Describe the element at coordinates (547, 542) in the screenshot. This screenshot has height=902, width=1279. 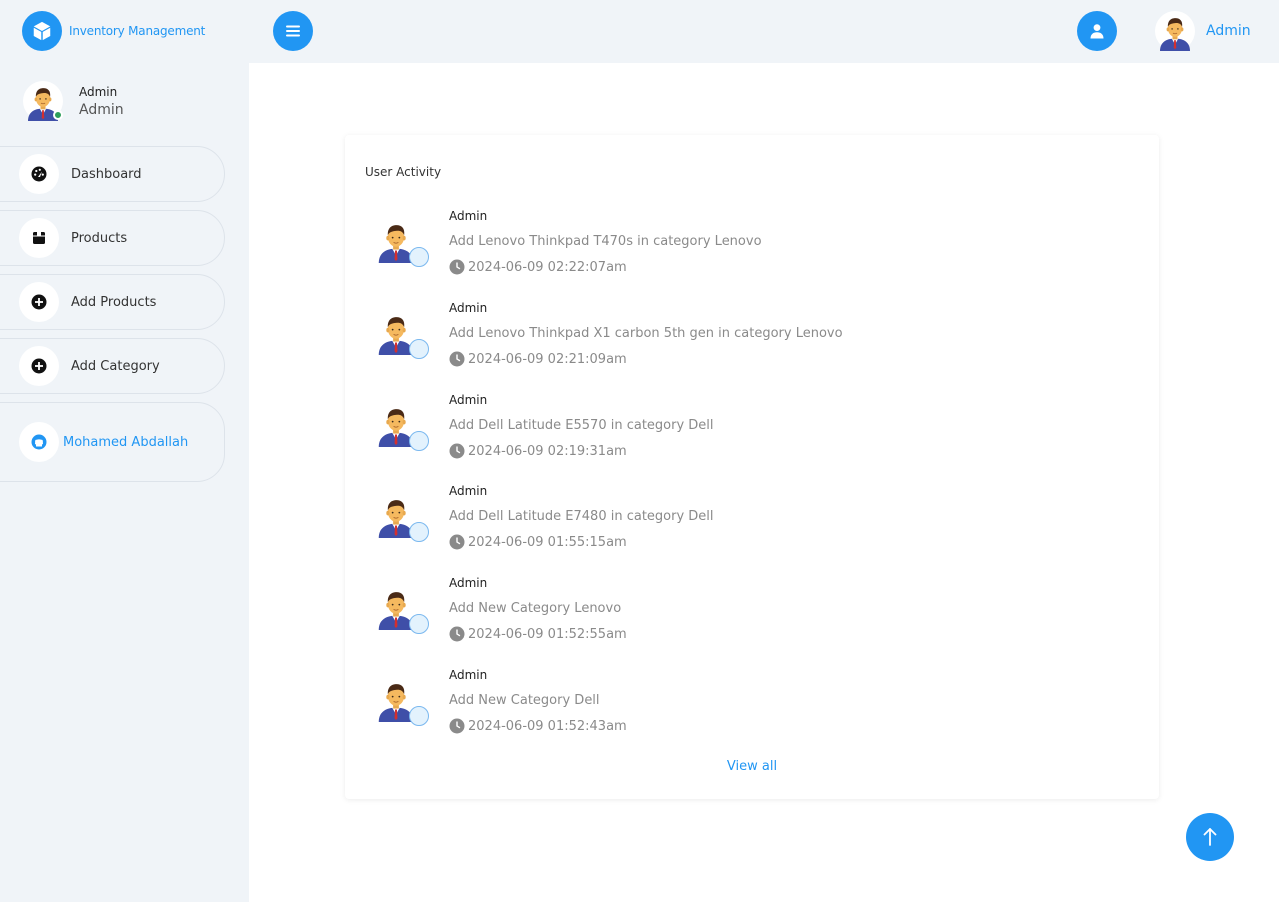
I see `activity-timestamp: 2024-06-09 01:55:15am` at that location.